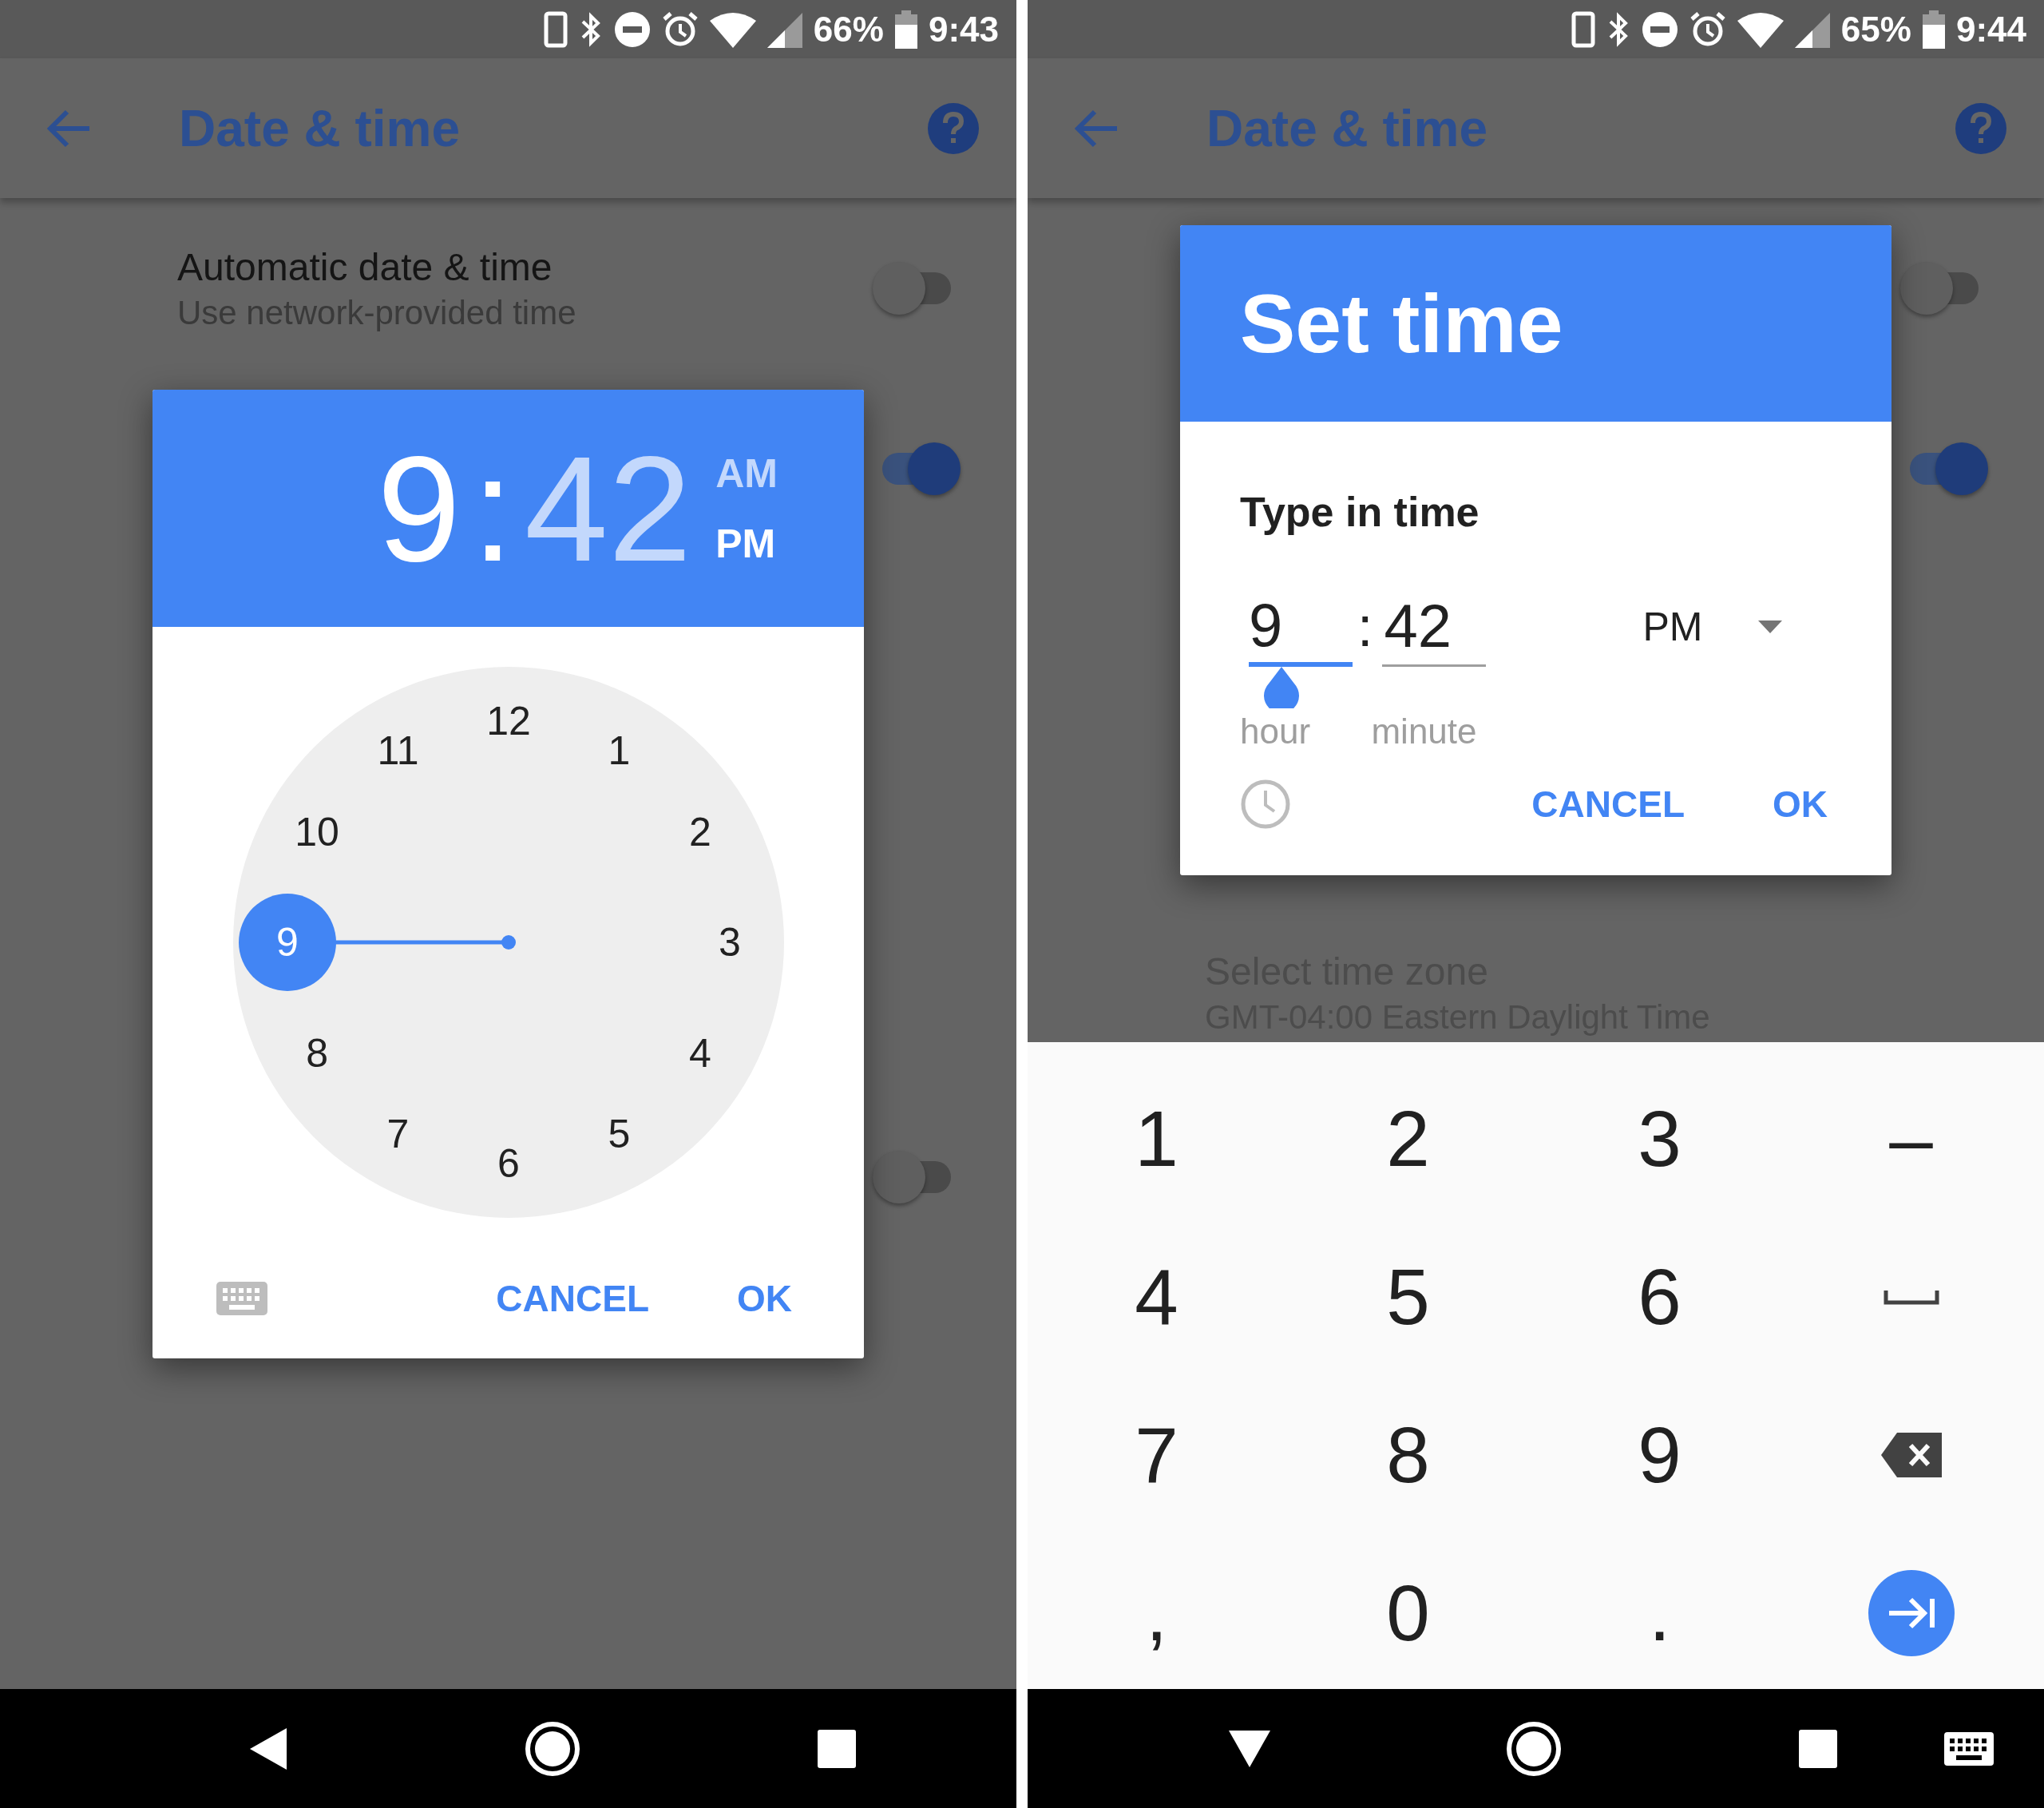 Image resolution: width=2044 pixels, height=1808 pixels. What do you see at coordinates (1660, 1455) in the screenshot?
I see `keyboard-key: 9` at bounding box center [1660, 1455].